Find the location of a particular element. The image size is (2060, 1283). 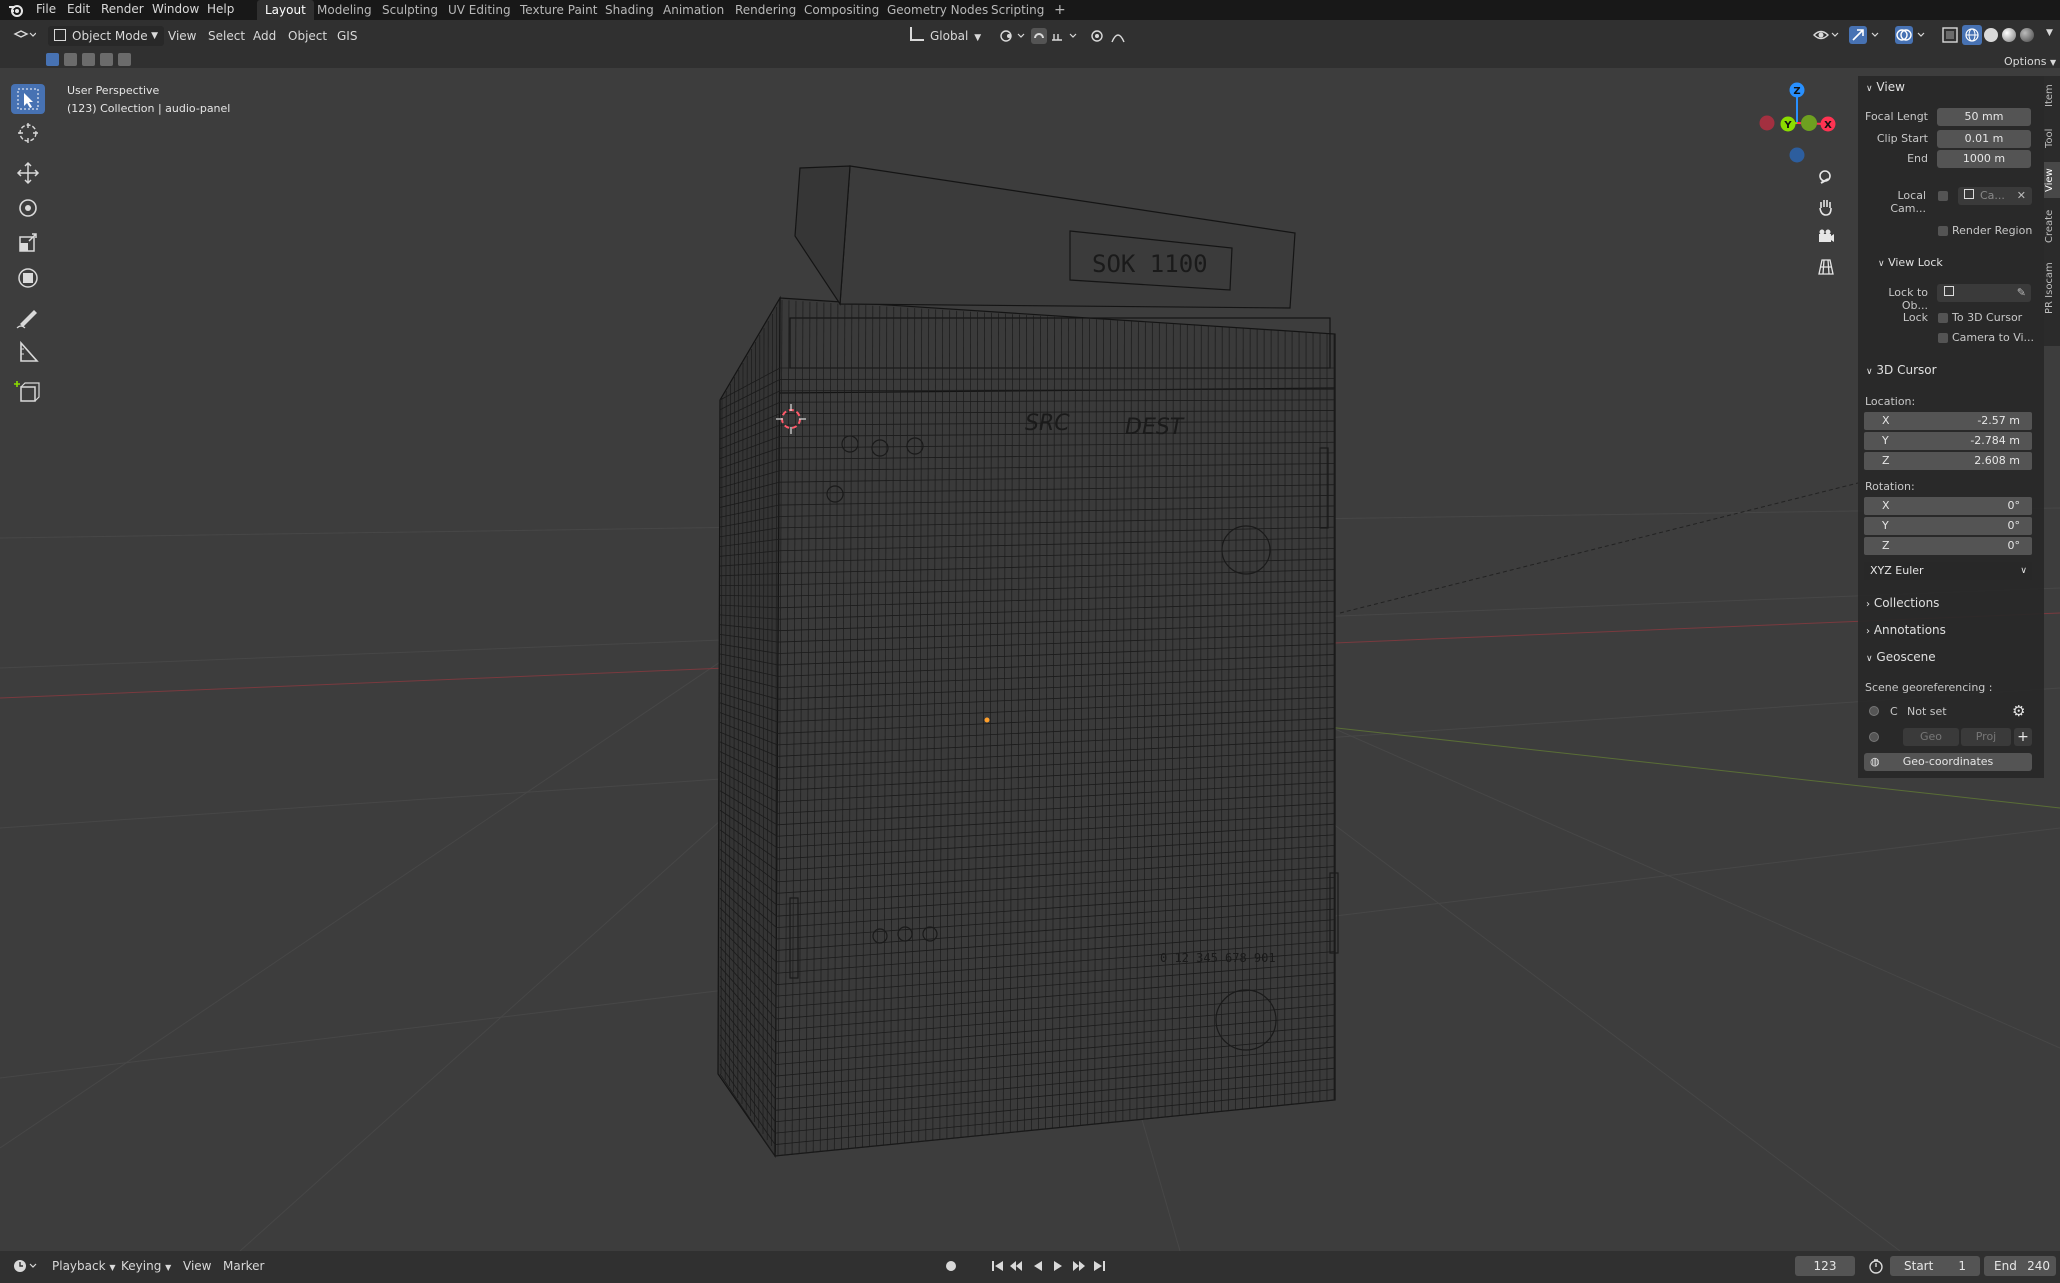

tab-texture-paint: Texture Paint is located at coordinates (558, 10).